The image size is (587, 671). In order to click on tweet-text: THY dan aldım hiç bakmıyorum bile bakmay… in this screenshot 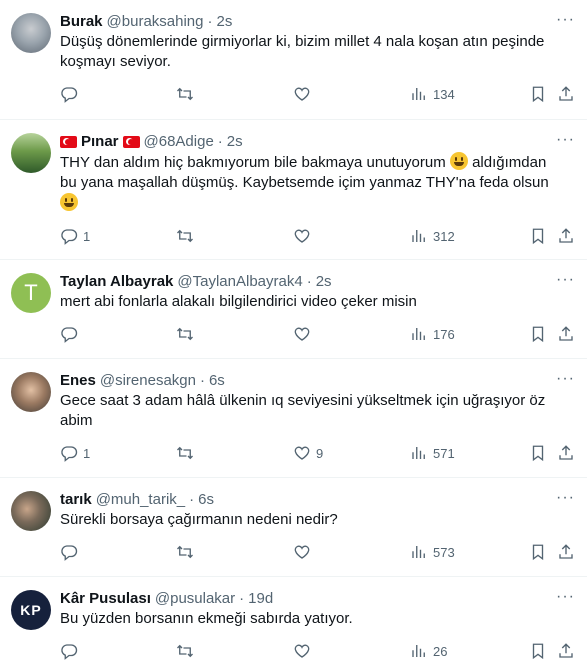, I will do `click(315, 183)`.